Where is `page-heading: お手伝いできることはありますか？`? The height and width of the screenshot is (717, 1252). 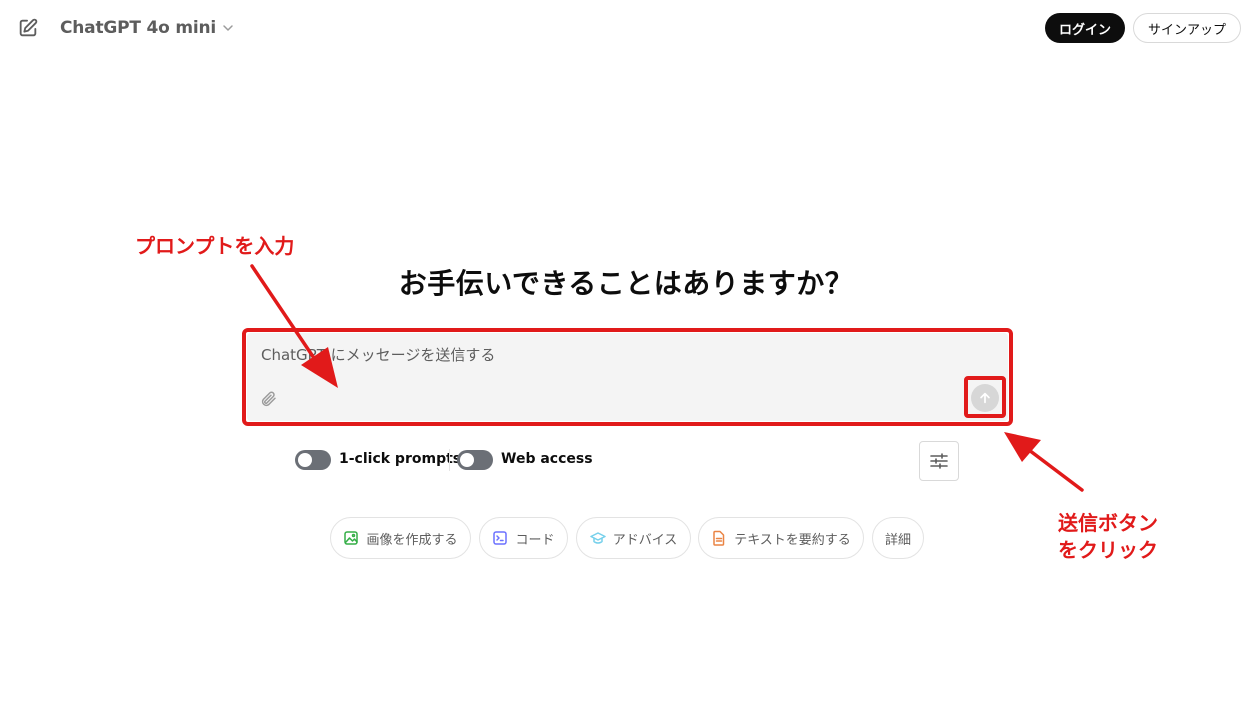 page-heading: お手伝いできることはありますか？ is located at coordinates (626, 283).